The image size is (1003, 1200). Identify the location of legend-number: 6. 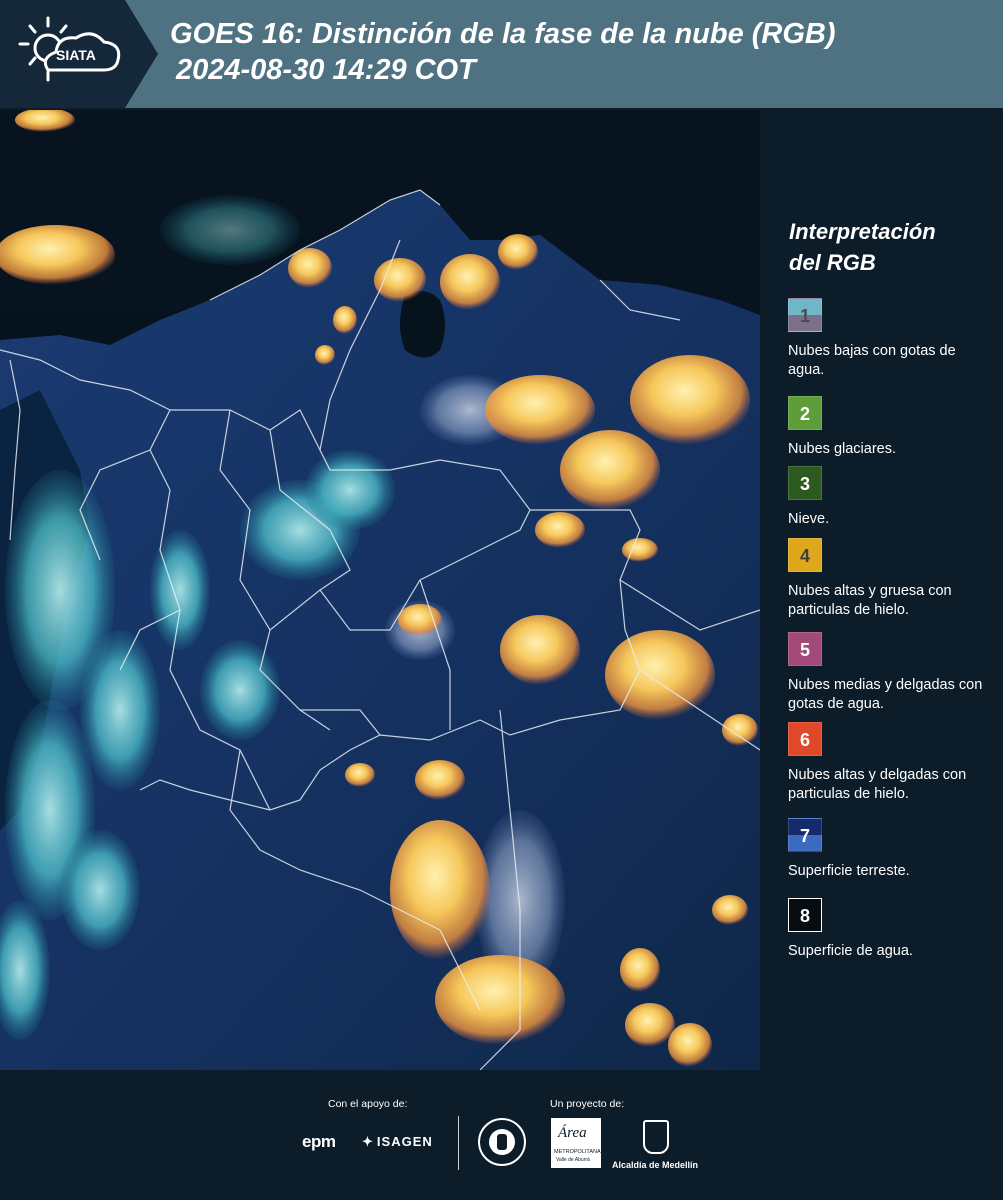
(804, 740).